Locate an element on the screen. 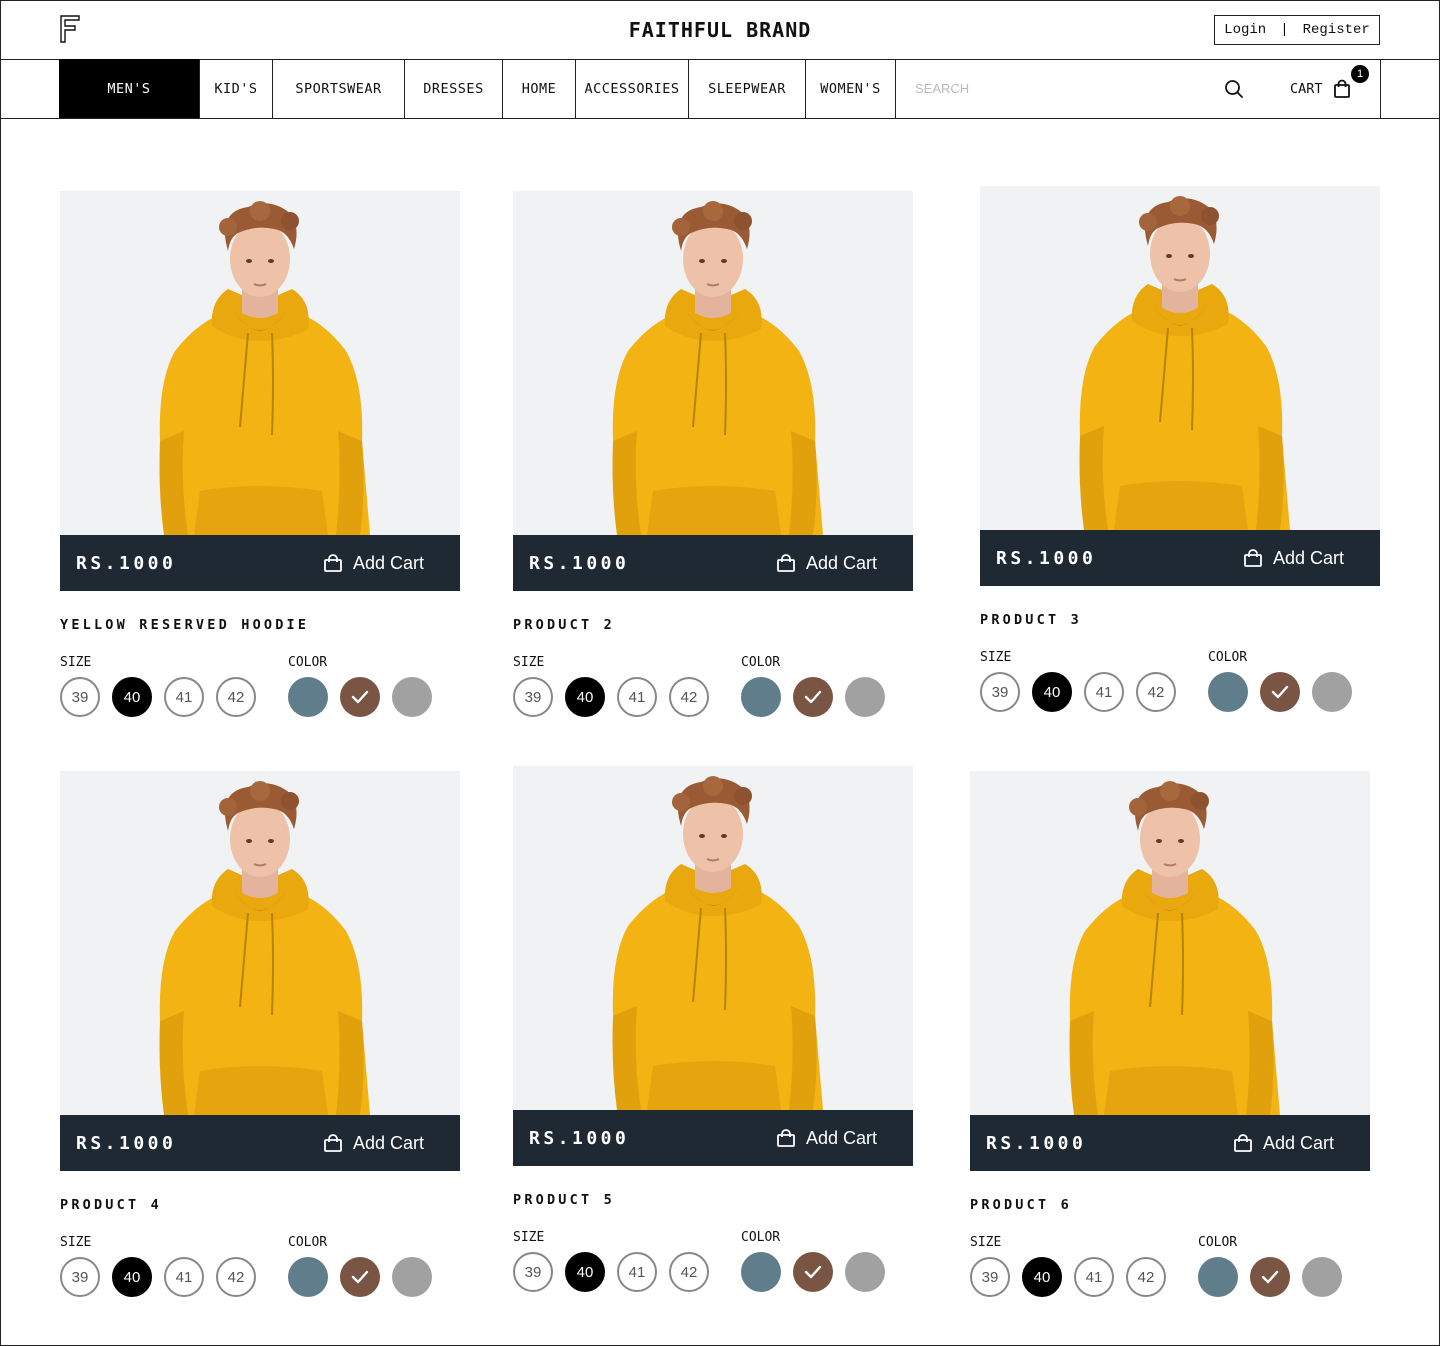 Image resolution: width=1440 pixels, height=1346 pixels. nav-item-kids: KID'S is located at coordinates (236, 88).